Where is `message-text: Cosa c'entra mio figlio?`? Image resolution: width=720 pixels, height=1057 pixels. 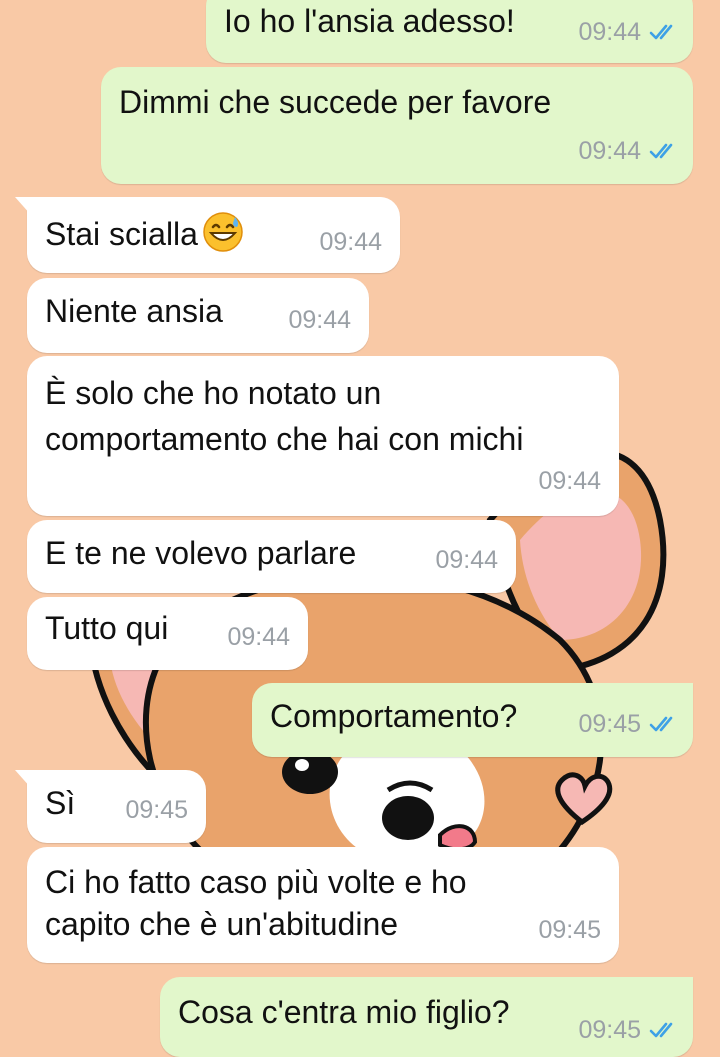
message-text: Cosa c'entra mio figlio? is located at coordinates (344, 1012).